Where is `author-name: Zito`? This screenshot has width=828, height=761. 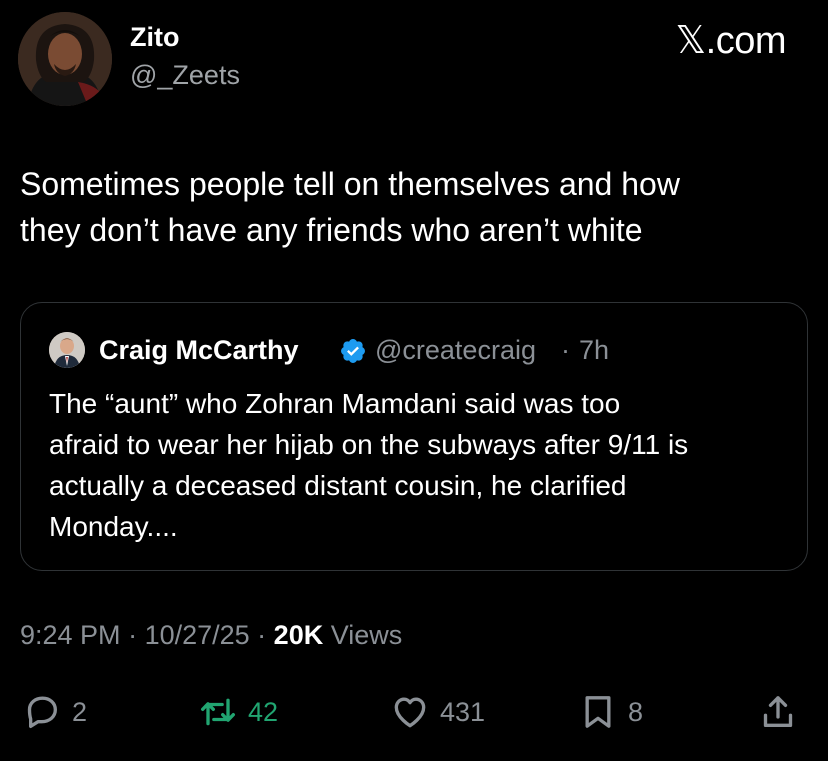 author-name: Zito is located at coordinates (154, 37).